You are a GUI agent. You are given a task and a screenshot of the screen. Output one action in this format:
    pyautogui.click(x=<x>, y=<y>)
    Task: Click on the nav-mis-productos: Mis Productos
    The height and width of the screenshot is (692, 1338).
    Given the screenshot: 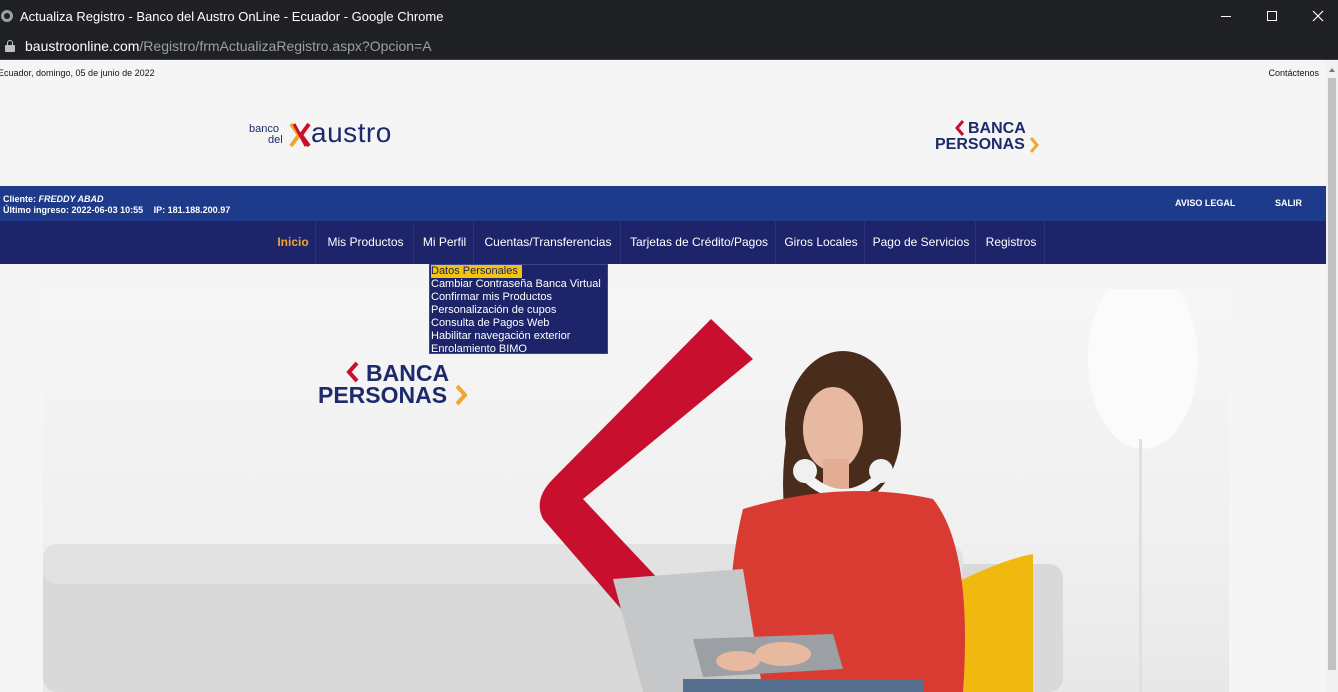 What is the action you would take?
    pyautogui.click(x=366, y=242)
    